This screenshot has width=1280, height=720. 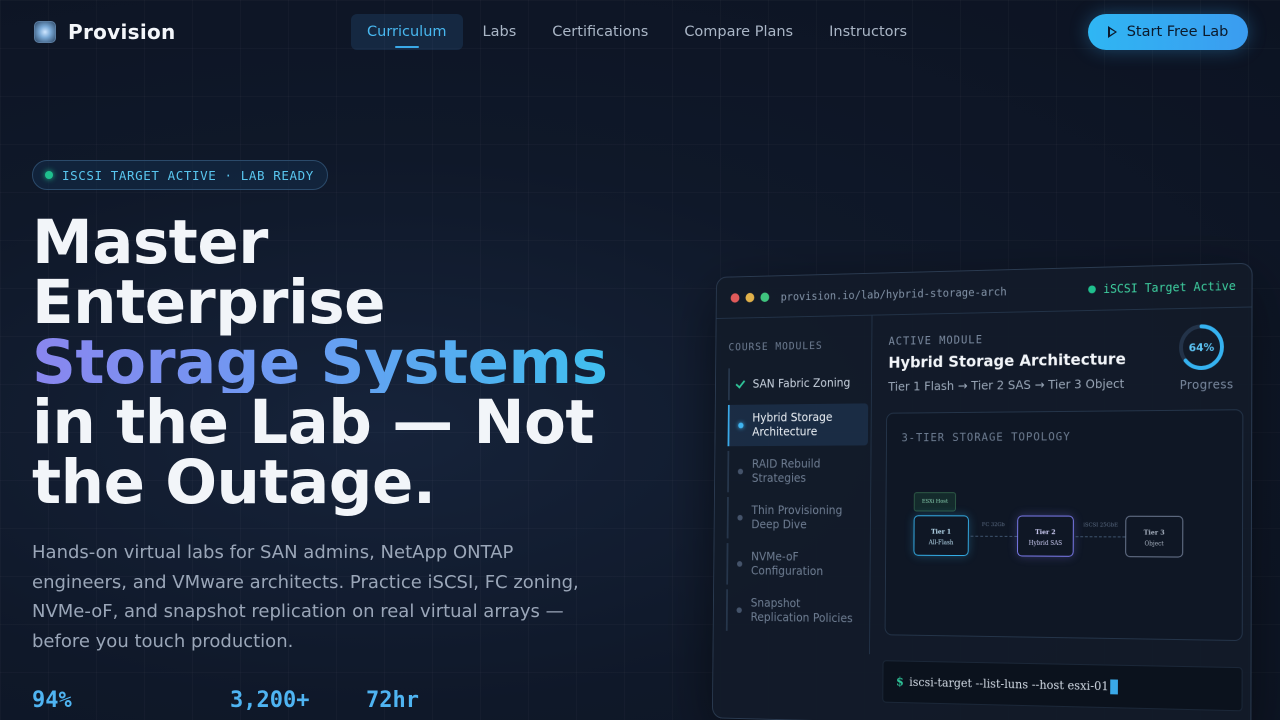 What do you see at coordinates (122, 32) in the screenshot?
I see `brand-name: Provision` at bounding box center [122, 32].